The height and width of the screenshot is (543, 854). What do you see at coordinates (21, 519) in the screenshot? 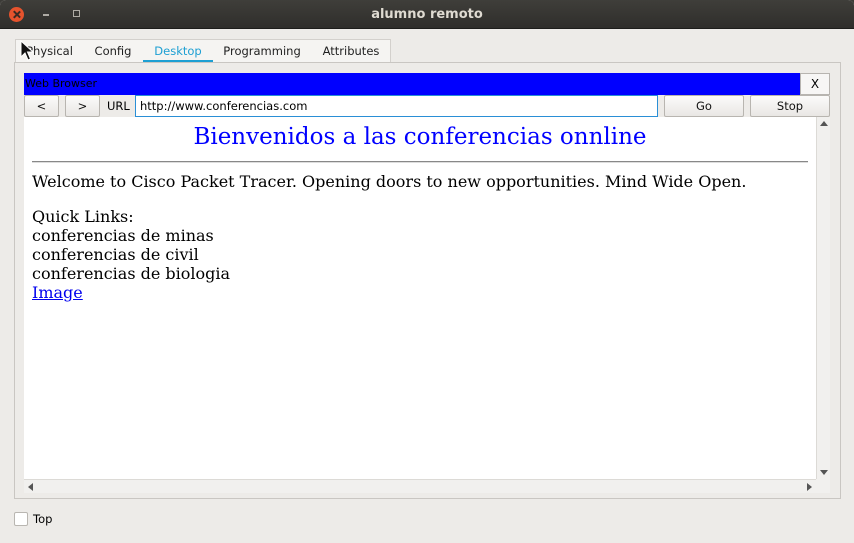
I see `top-checkbox` at bounding box center [21, 519].